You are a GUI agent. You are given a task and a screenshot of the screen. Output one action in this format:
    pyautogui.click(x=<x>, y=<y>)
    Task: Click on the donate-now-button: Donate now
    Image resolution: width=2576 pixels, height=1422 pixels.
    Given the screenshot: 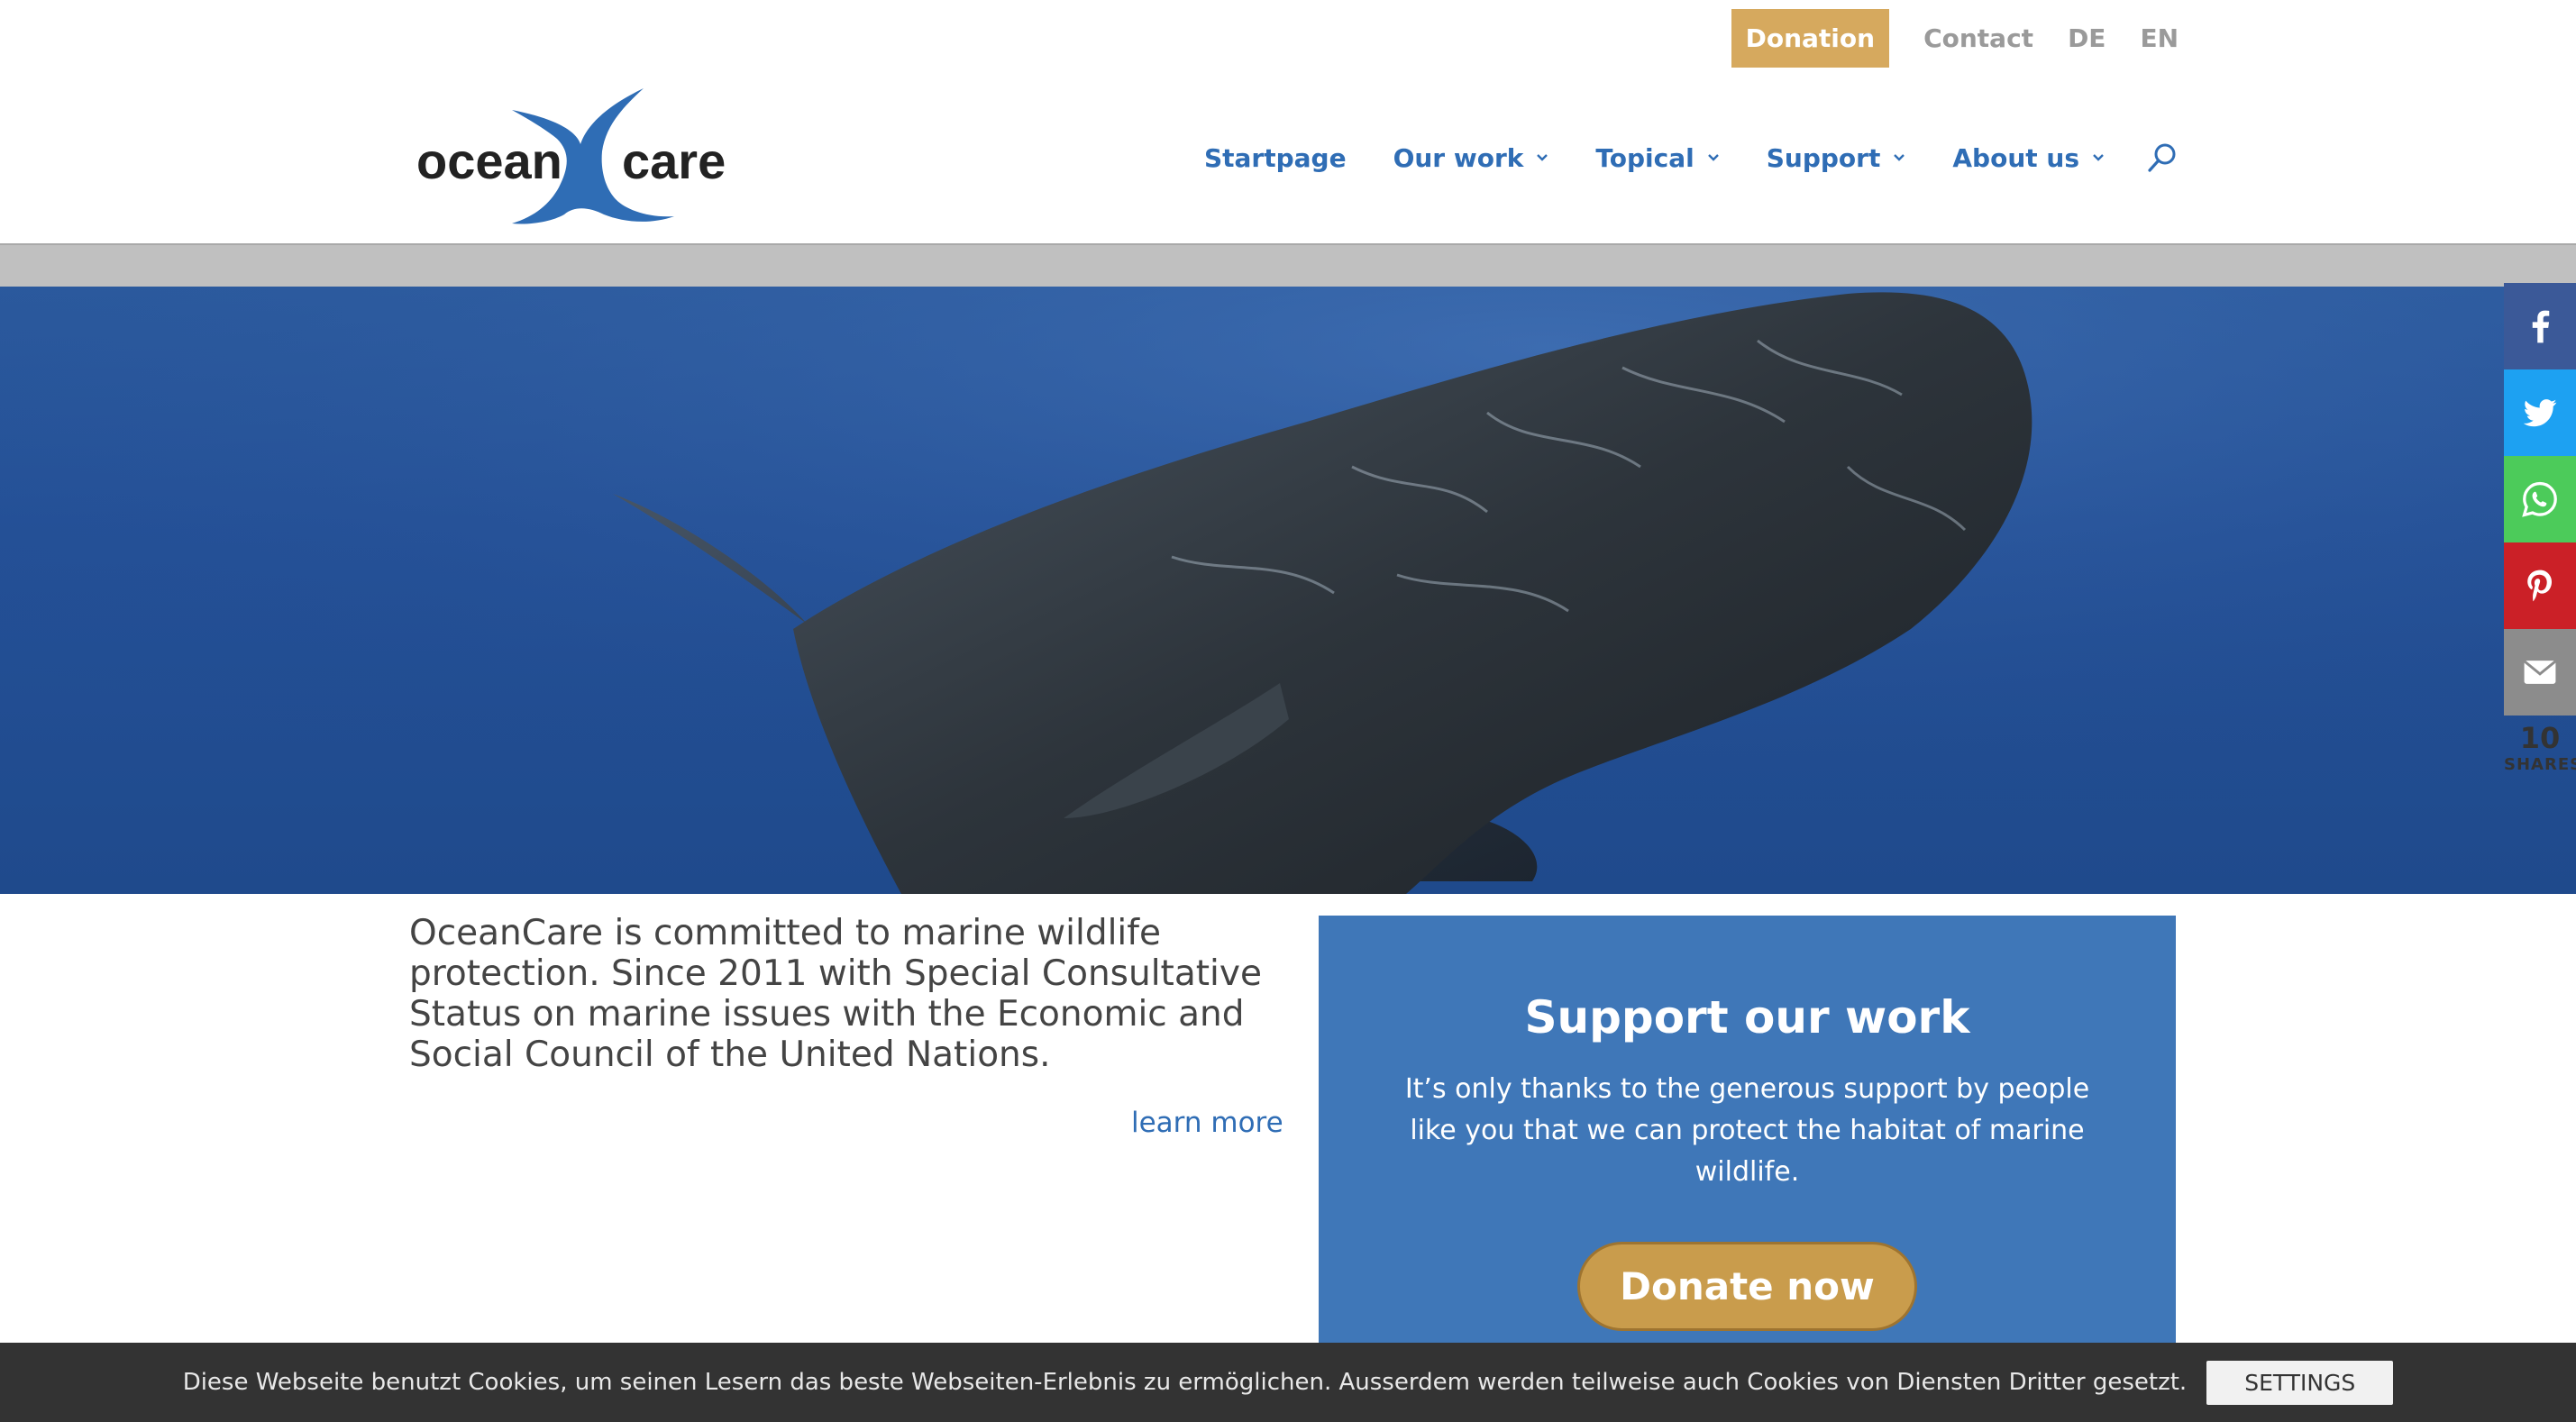 What is the action you would take?
    pyautogui.click(x=1747, y=1286)
    